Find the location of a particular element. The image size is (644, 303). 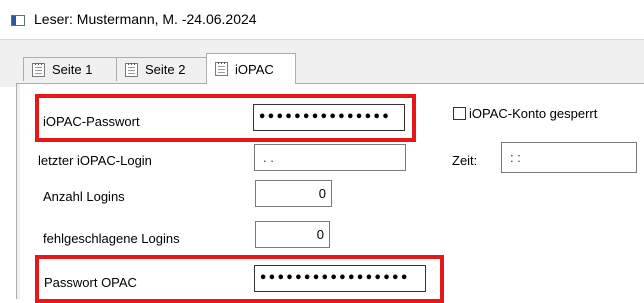

account-locked-checkbox is located at coordinates (459, 113).